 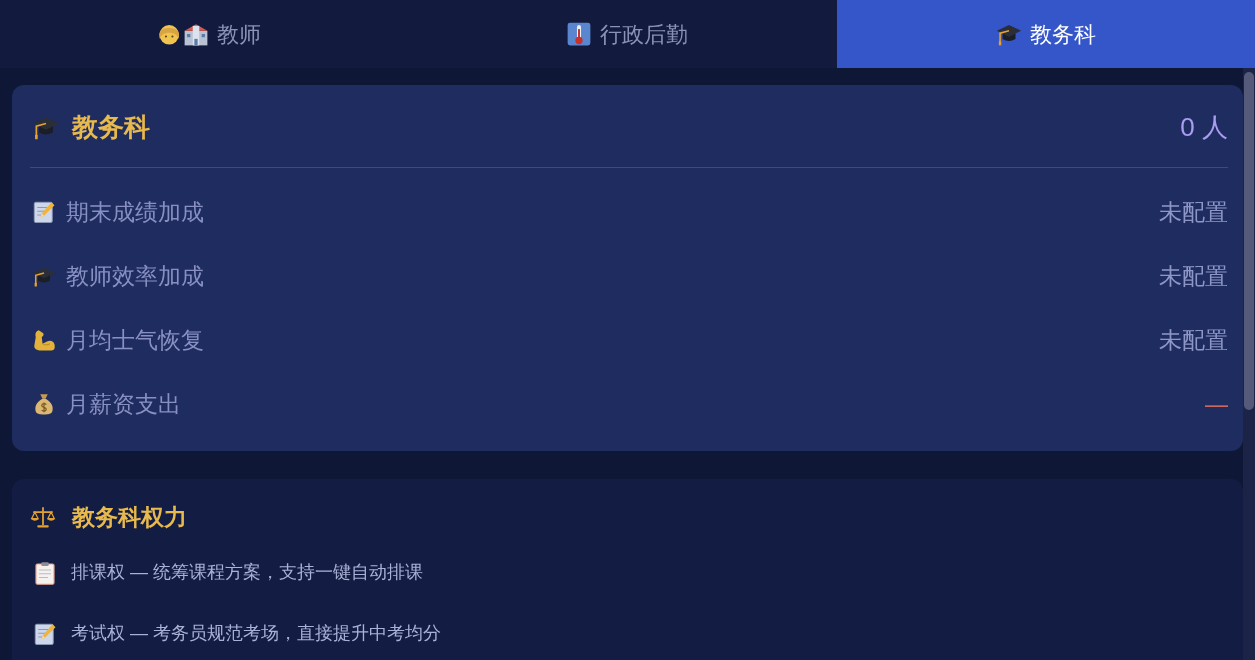 I want to click on thermometer-tile-icon, so click(x=579, y=34).